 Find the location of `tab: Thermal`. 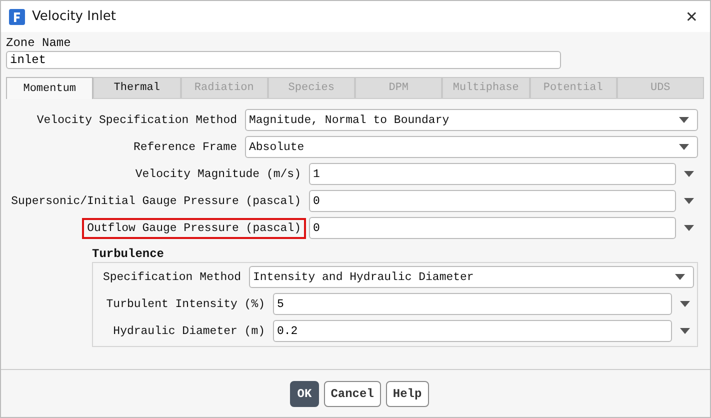

tab: Thermal is located at coordinates (136, 87).